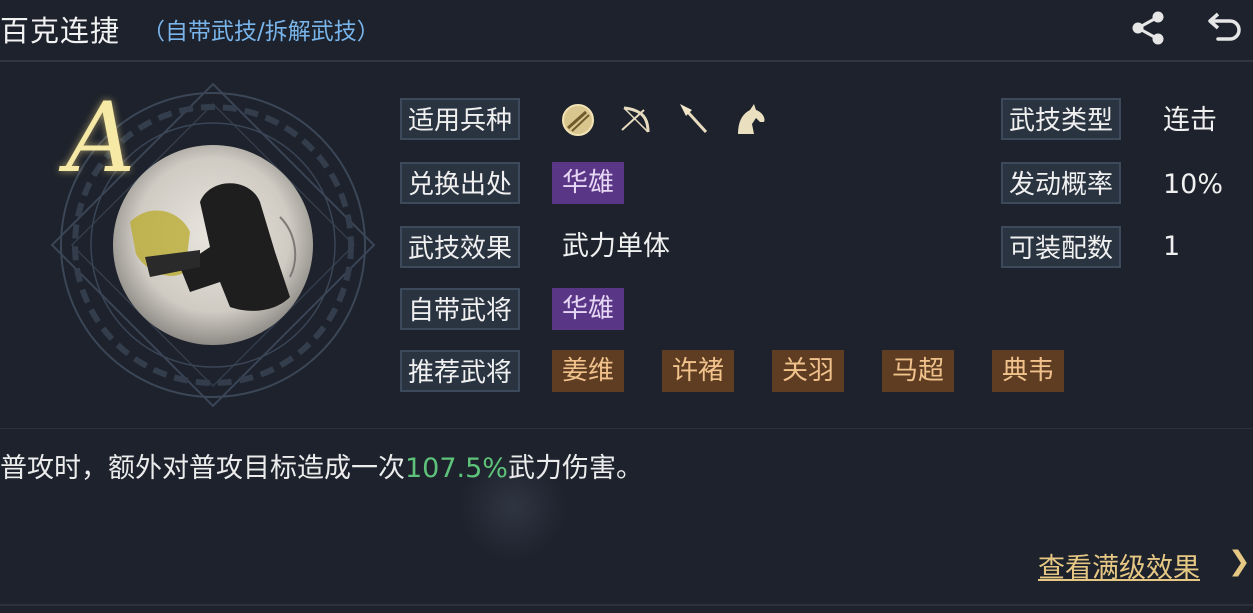 Image resolution: width=1253 pixels, height=613 pixels. I want to click on recommend-tag: 关羽, so click(808, 371).